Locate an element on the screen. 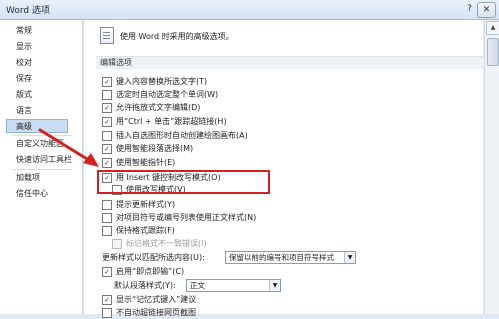 The image size is (499, 319). annotation-arrow is located at coordinates (68, 147).